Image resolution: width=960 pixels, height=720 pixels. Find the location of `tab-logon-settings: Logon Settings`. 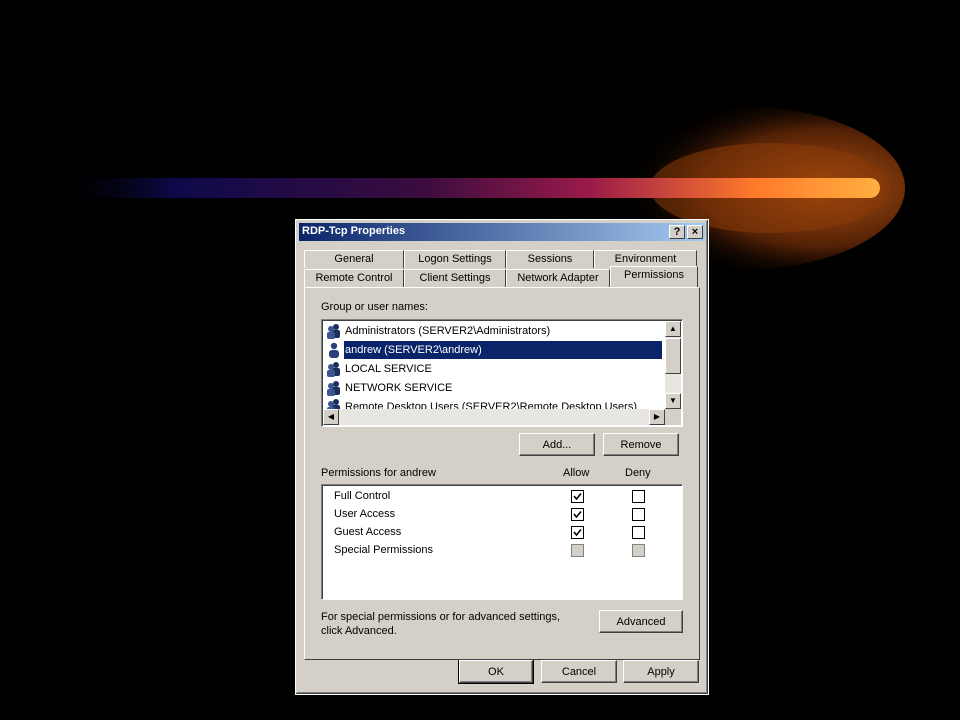

tab-logon-settings: Logon Settings is located at coordinates (455, 259).